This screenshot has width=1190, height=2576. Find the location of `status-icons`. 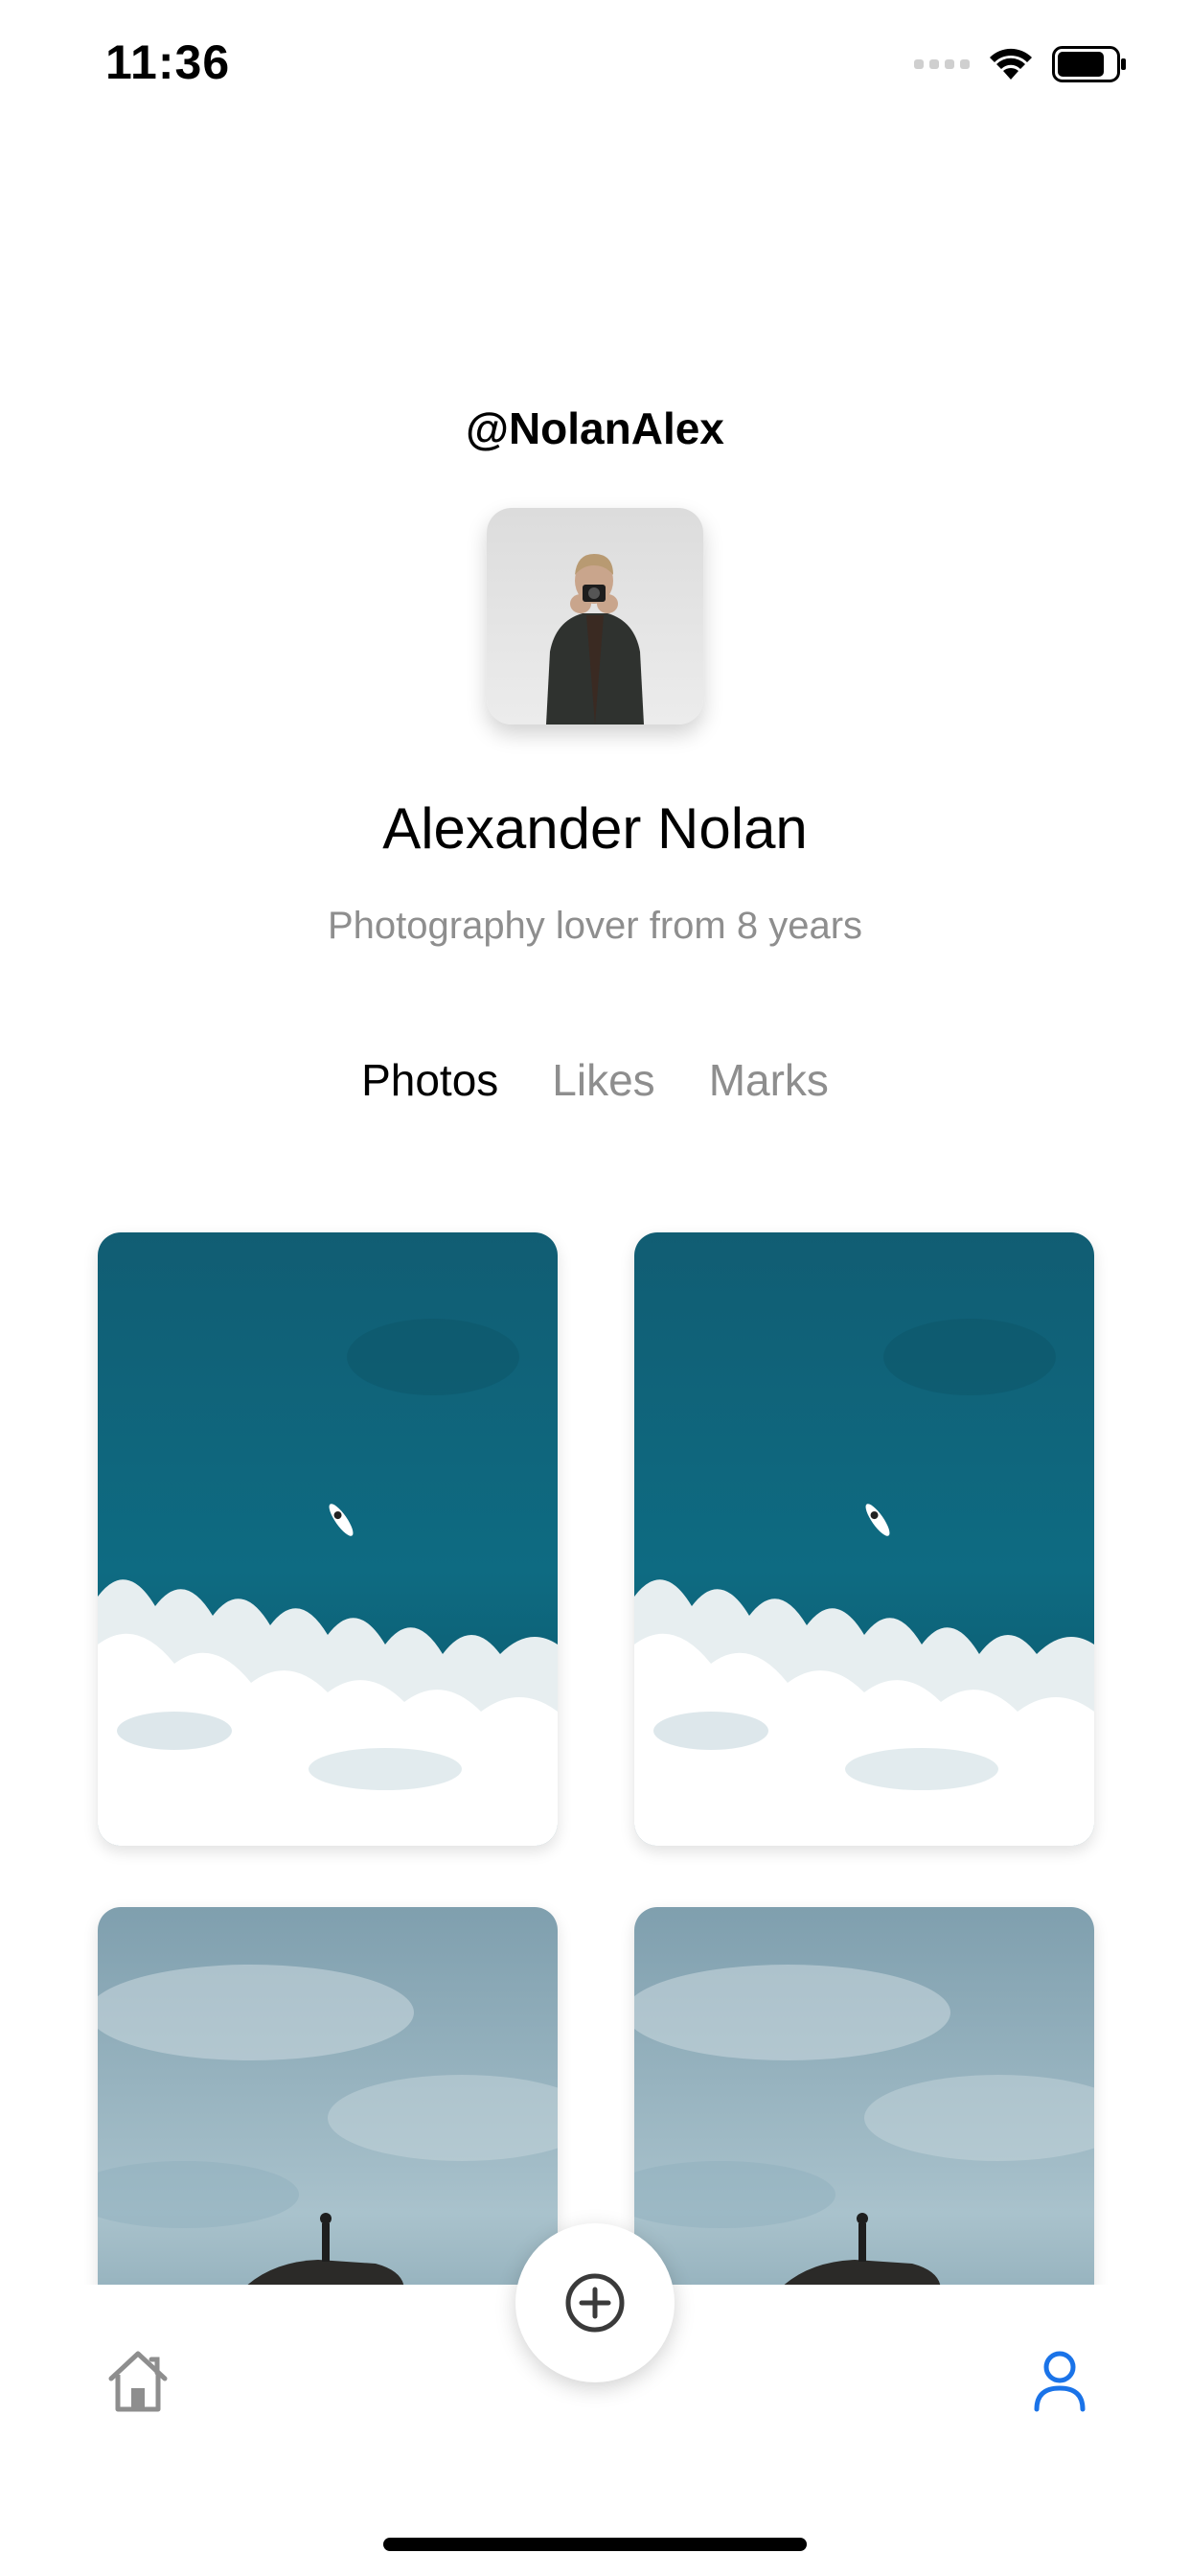

status-icons is located at coordinates (1020, 64).